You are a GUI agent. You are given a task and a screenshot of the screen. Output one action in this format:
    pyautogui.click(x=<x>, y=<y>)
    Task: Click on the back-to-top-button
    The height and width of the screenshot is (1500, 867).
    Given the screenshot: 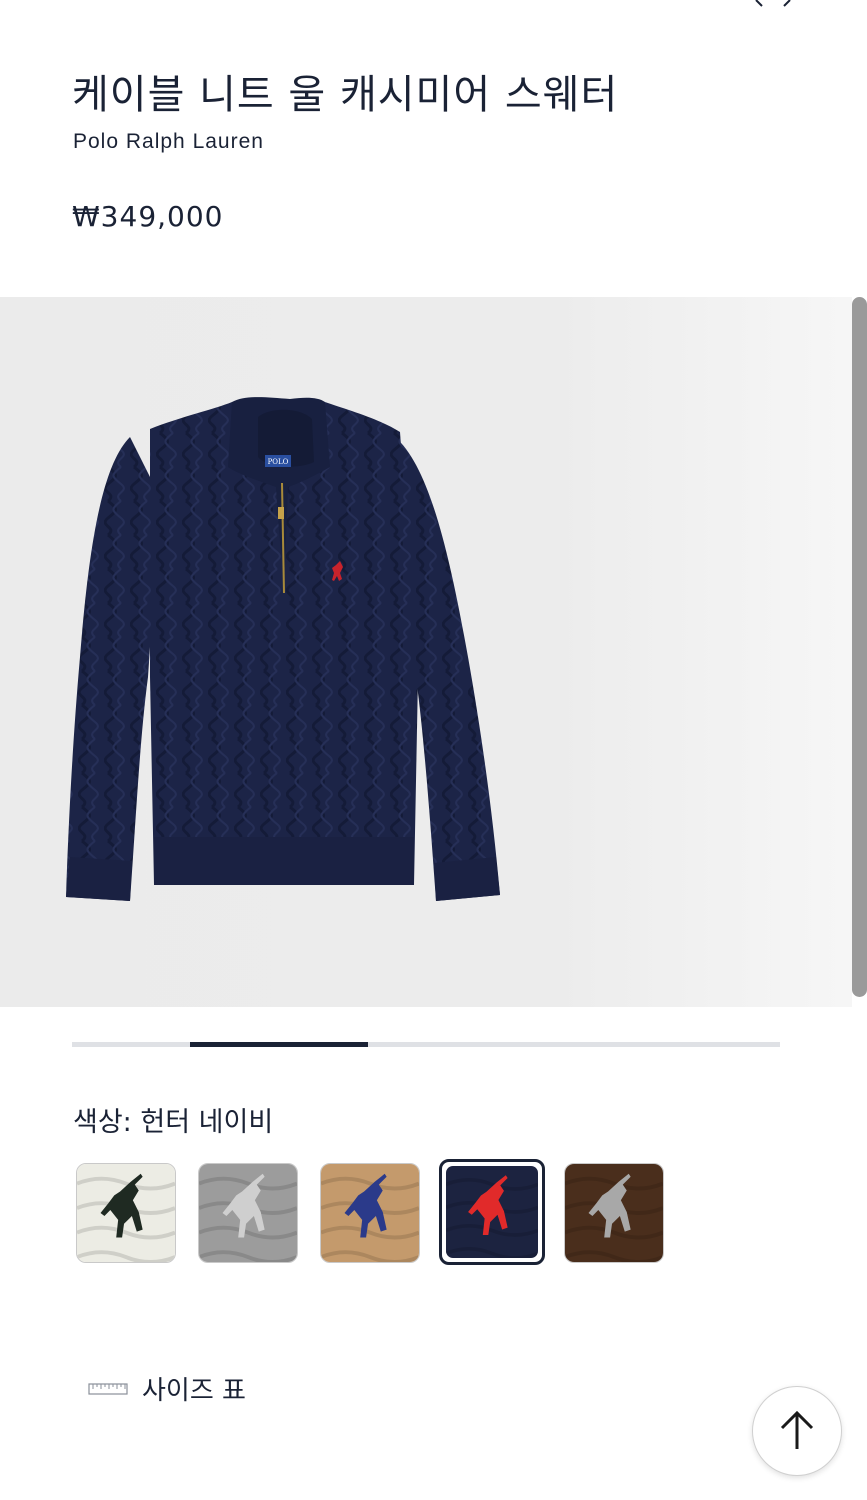 What is the action you would take?
    pyautogui.click(x=797, y=1431)
    